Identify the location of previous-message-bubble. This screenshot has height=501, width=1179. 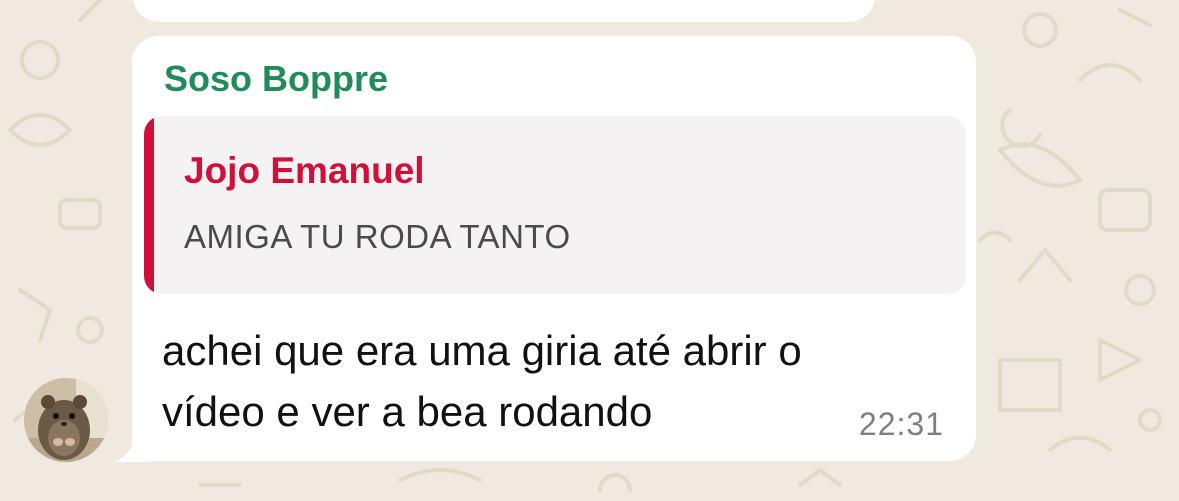
(504, 11).